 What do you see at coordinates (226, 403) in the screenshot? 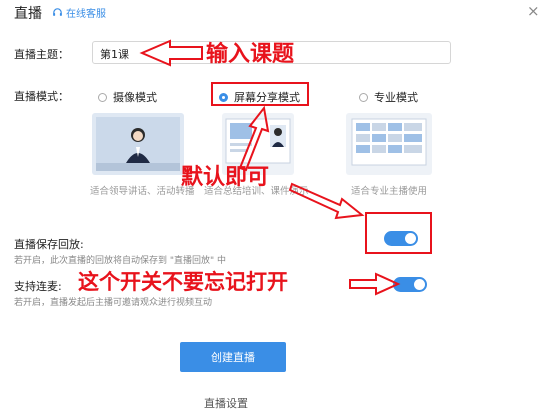
I see `footer-label: 直播设置` at bounding box center [226, 403].